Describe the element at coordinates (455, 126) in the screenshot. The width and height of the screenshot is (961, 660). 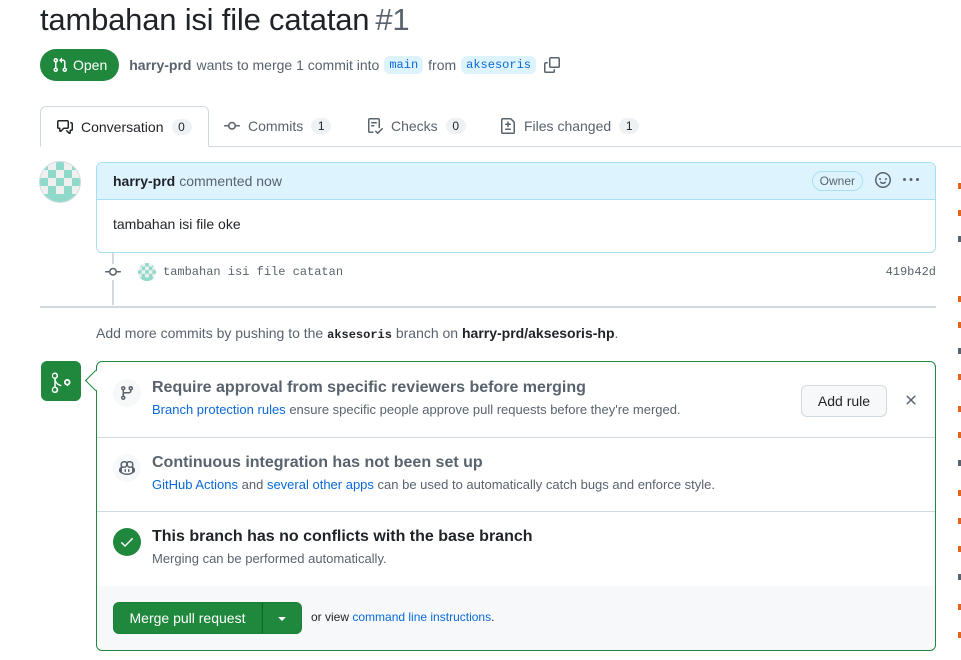
I see `tab-checks-count: 0` at that location.